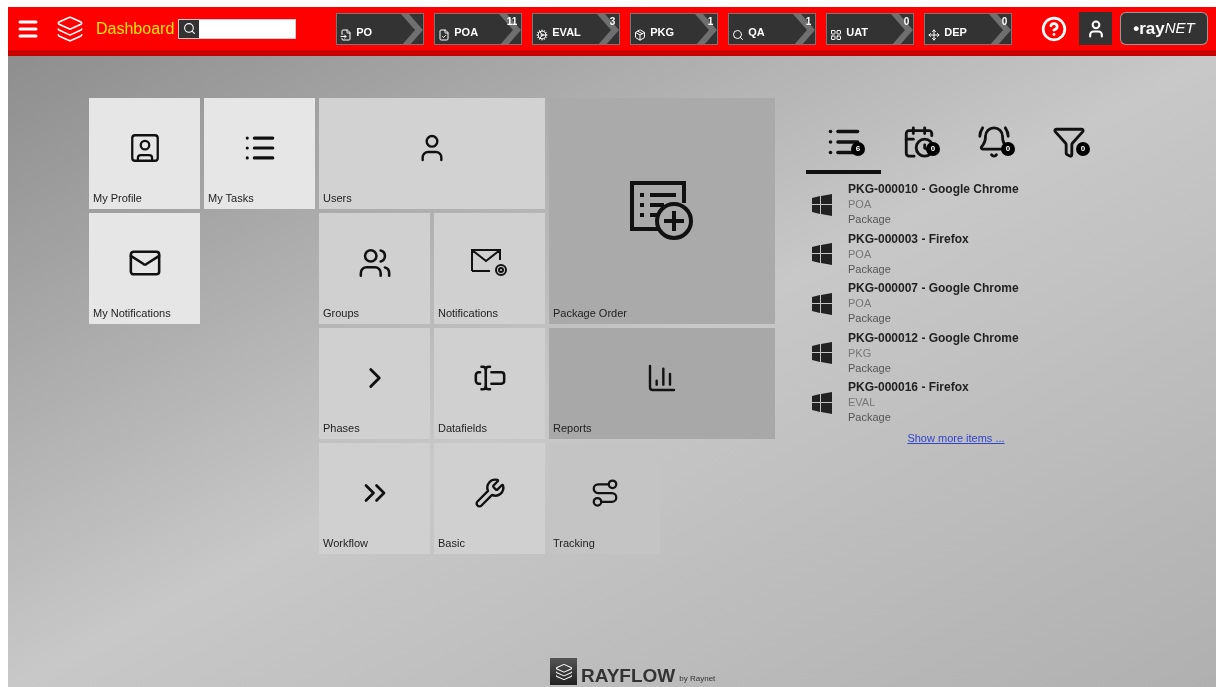  Describe the element at coordinates (1164, 28) in the screenshot. I see `raynet-logo: •rayNET` at that location.